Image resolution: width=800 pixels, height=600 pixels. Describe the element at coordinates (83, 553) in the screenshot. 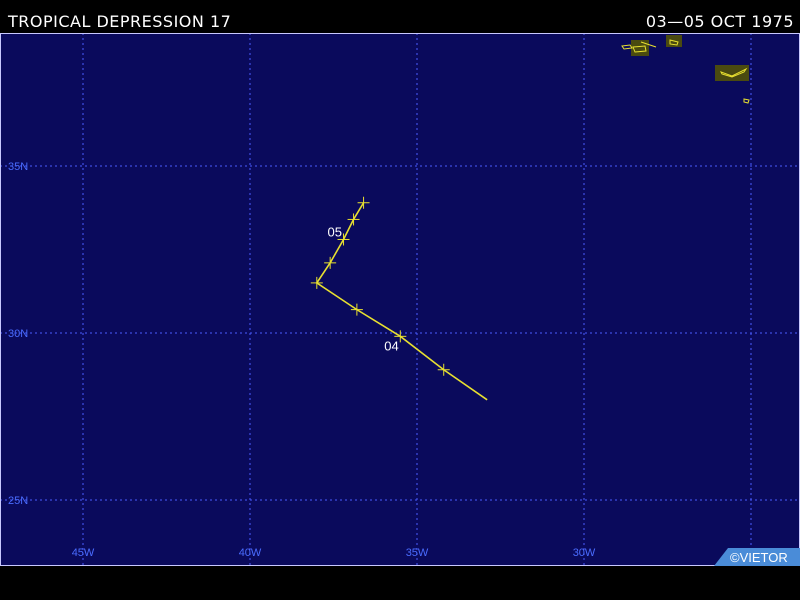

I see `lon-label: 45W` at that location.